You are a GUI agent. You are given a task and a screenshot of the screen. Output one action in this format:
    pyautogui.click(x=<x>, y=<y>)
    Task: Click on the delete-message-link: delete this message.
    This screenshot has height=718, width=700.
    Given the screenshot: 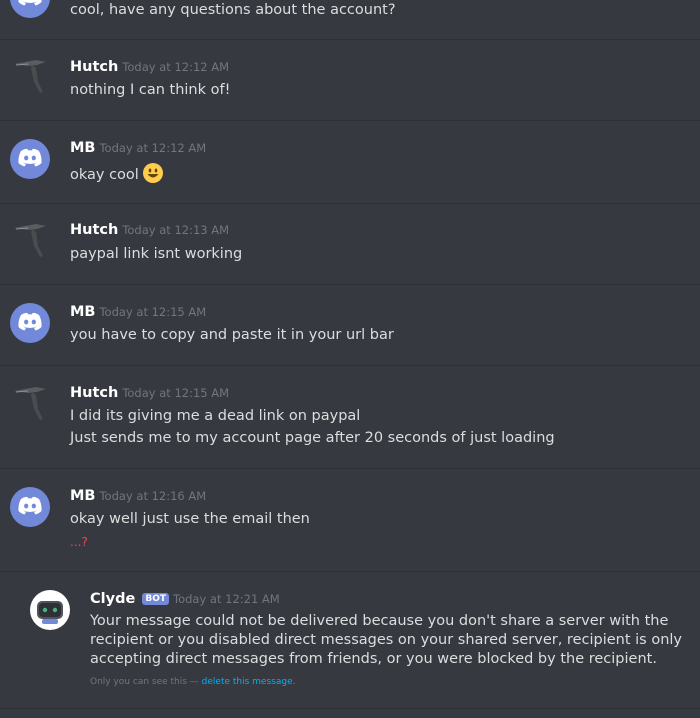 What is the action you would take?
    pyautogui.click(x=249, y=682)
    